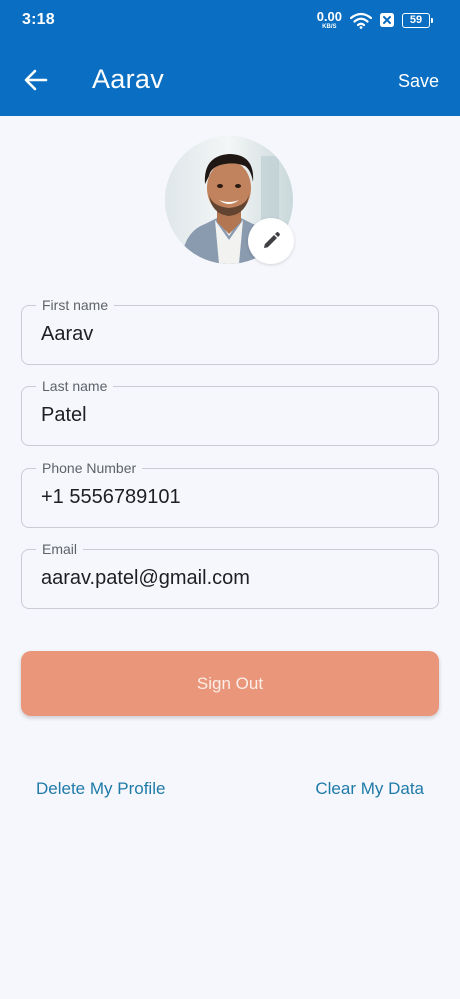  I want to click on delete-profile-link: Delete My Profile, so click(100, 789).